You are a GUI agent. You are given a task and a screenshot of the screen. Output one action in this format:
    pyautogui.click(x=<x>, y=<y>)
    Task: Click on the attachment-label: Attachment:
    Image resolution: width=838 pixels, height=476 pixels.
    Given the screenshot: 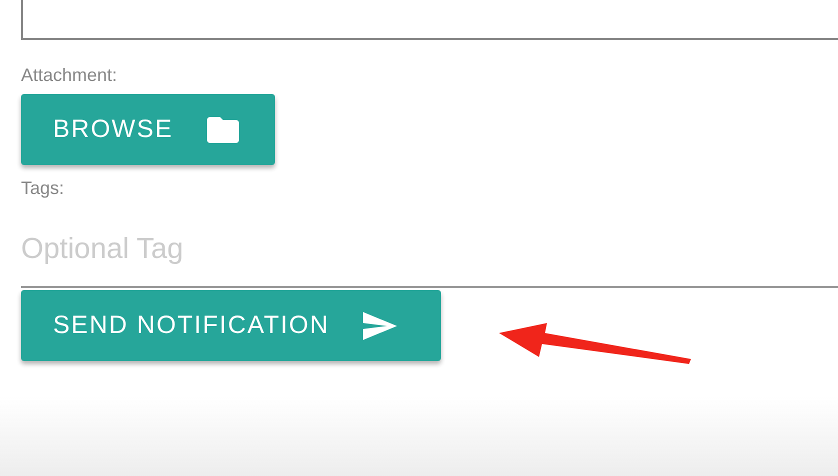 What is the action you would take?
    pyautogui.click(x=69, y=75)
    